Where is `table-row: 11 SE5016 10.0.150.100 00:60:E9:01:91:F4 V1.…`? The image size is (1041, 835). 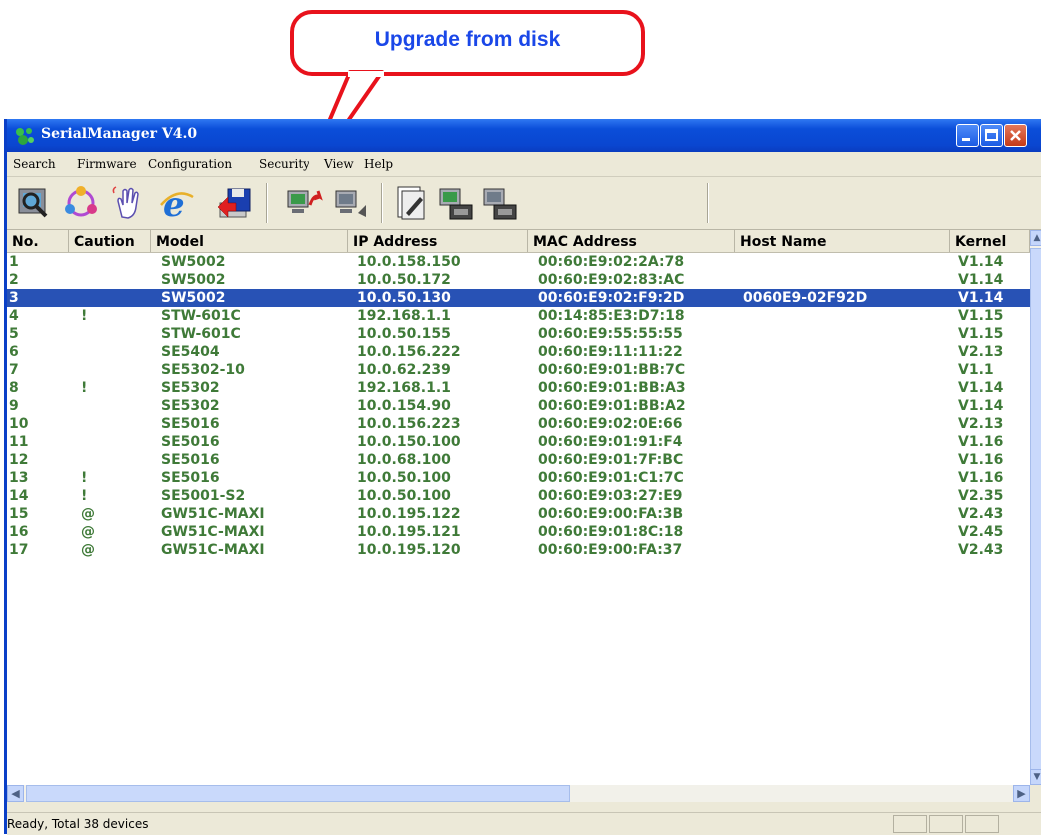 table-row: 11 SE5016 10.0.150.100 00:60:E9:01:91:F4 V1.… is located at coordinates (518, 442).